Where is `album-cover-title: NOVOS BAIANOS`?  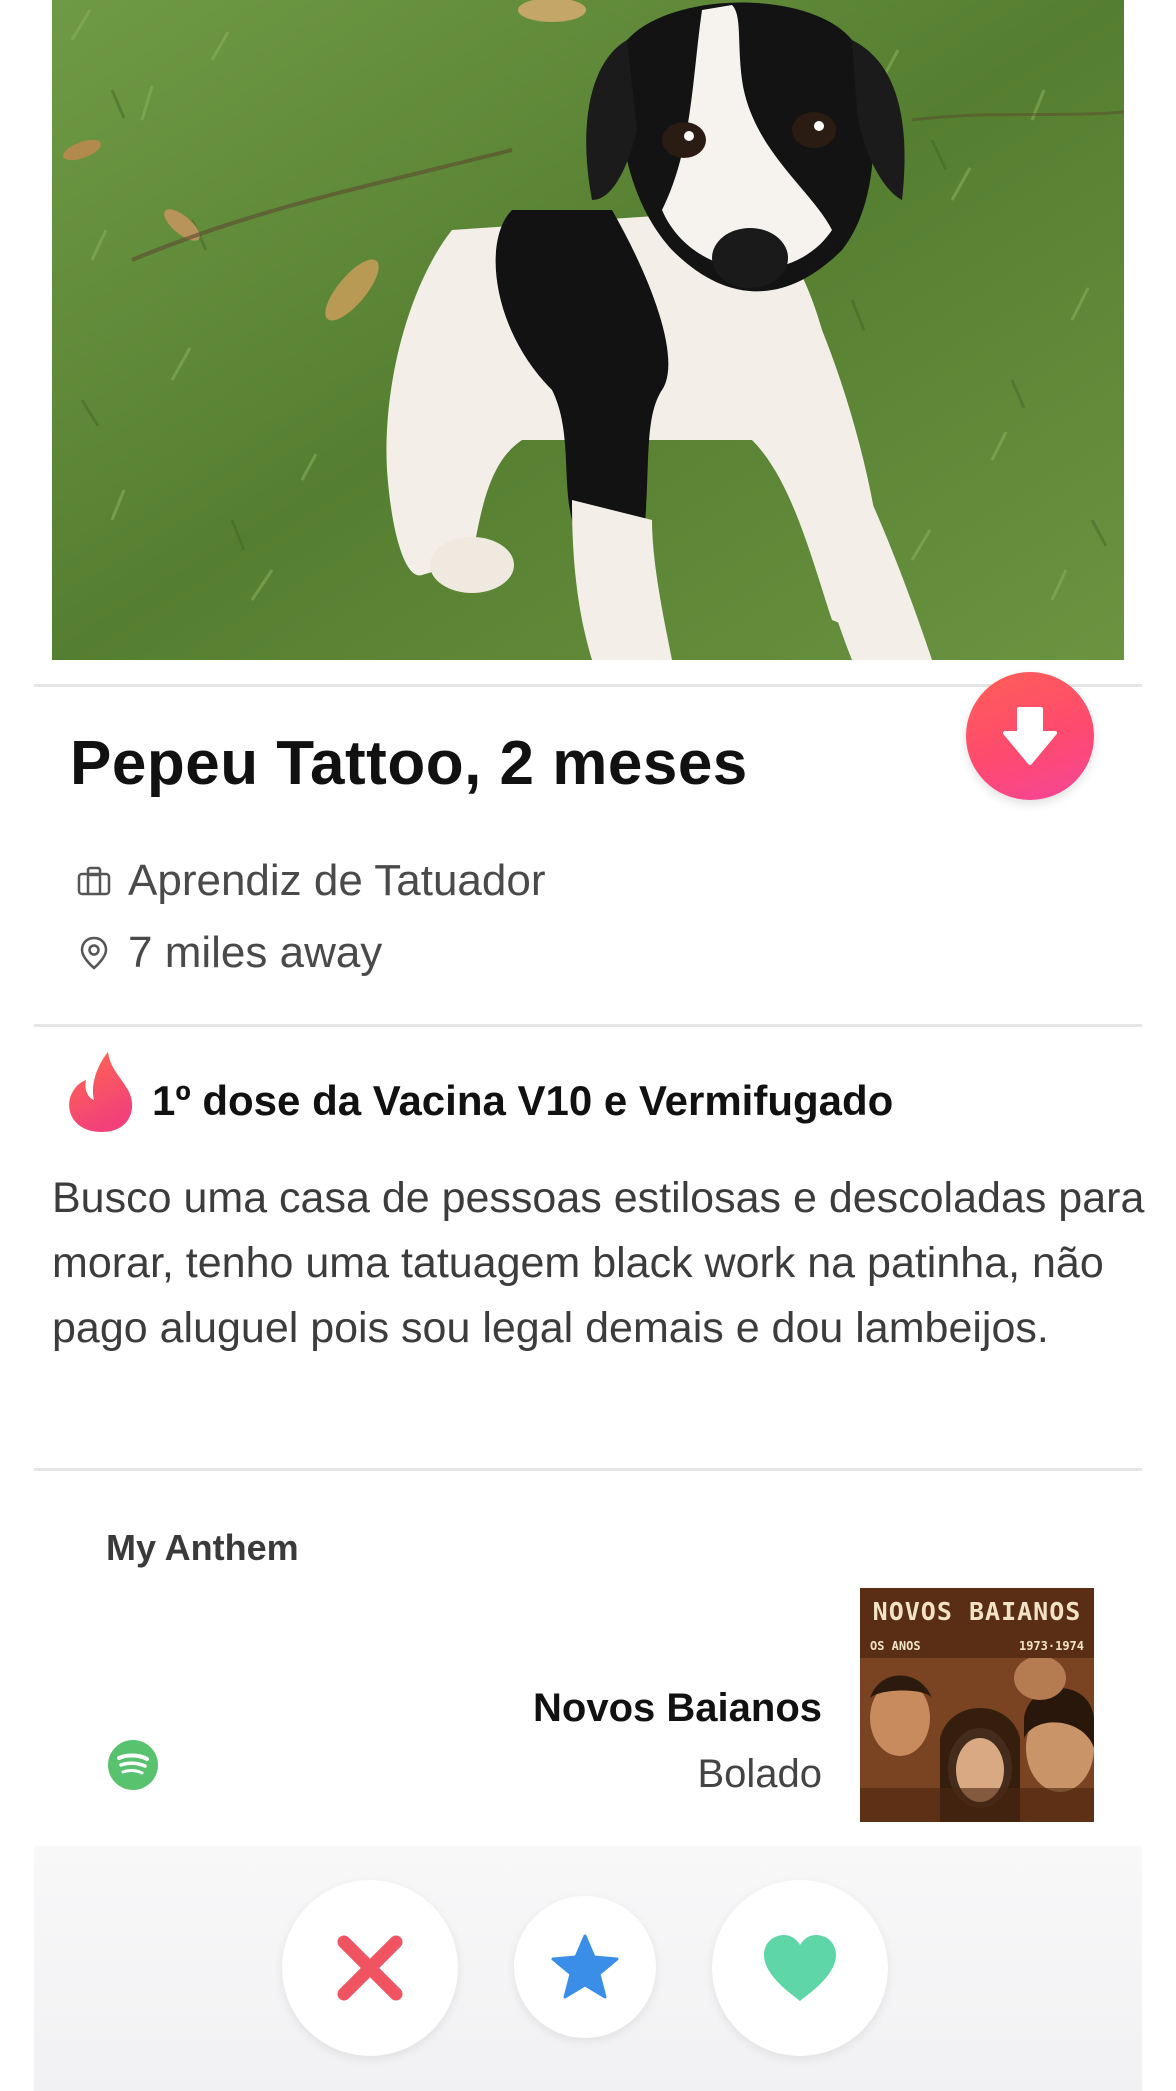
album-cover-title: NOVOS BAIANOS is located at coordinates (977, 1612).